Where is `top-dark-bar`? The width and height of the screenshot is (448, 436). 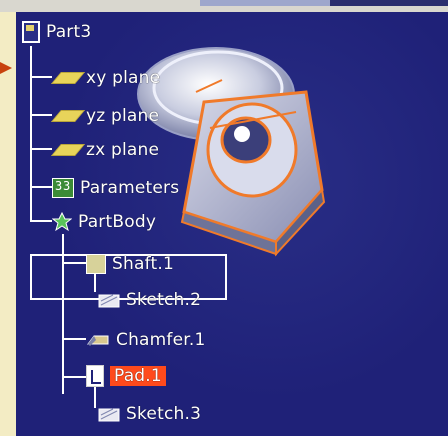 top-dark-bar is located at coordinates (389, 3).